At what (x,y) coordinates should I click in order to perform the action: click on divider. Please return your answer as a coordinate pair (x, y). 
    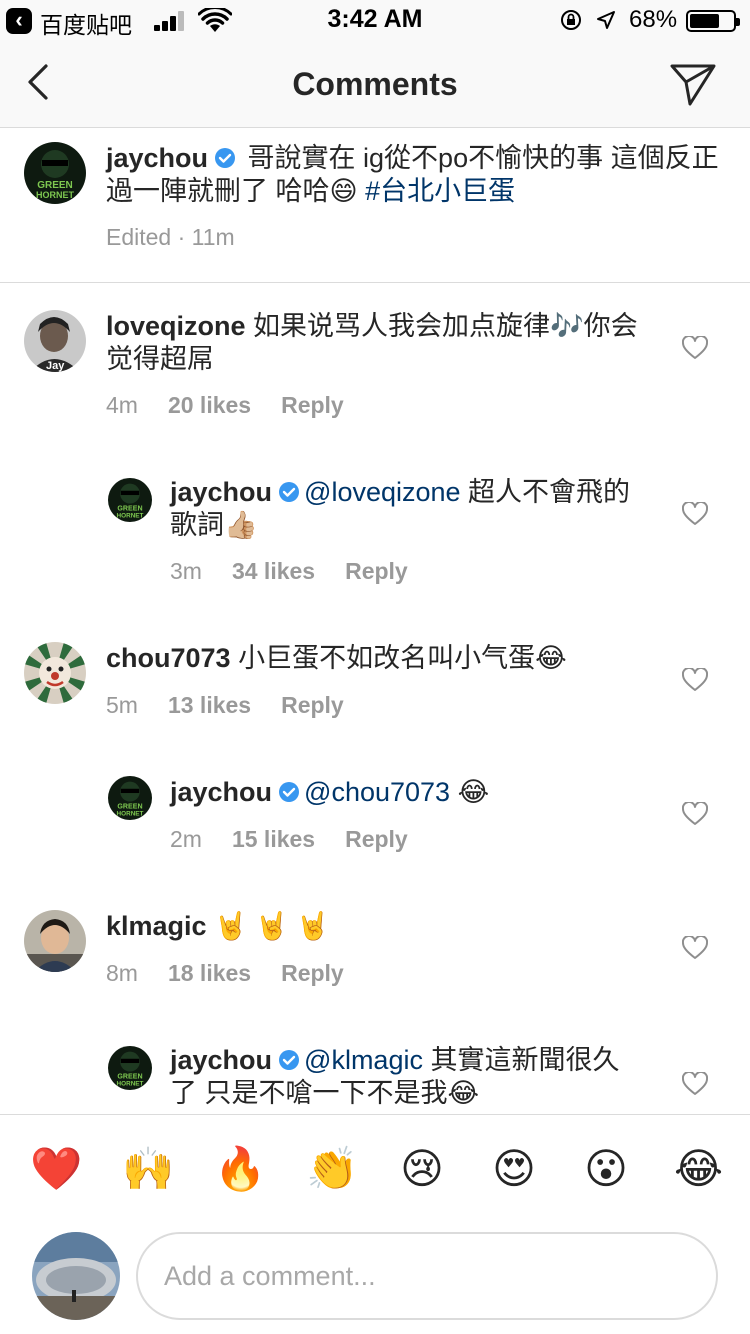
    Looking at the image, I should click on (375, 282).